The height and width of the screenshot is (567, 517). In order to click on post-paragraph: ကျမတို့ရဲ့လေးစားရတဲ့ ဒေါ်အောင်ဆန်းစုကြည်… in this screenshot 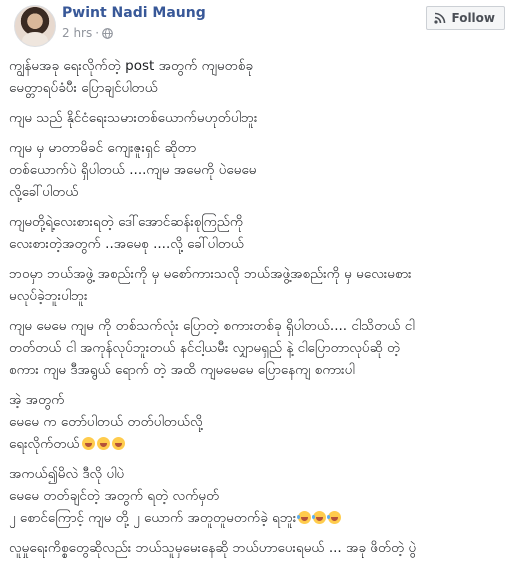, I will do `click(258, 233)`.